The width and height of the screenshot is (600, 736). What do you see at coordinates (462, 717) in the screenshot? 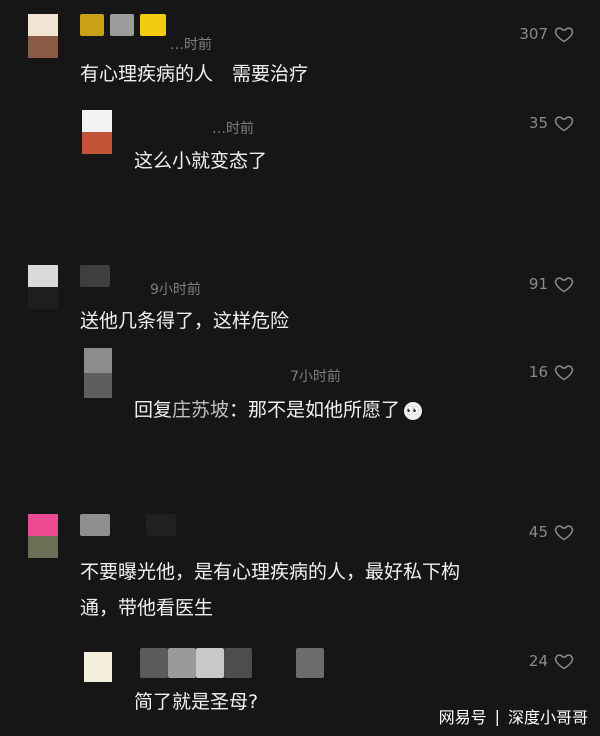
I see `watermark-brand: 网易号` at bounding box center [462, 717].